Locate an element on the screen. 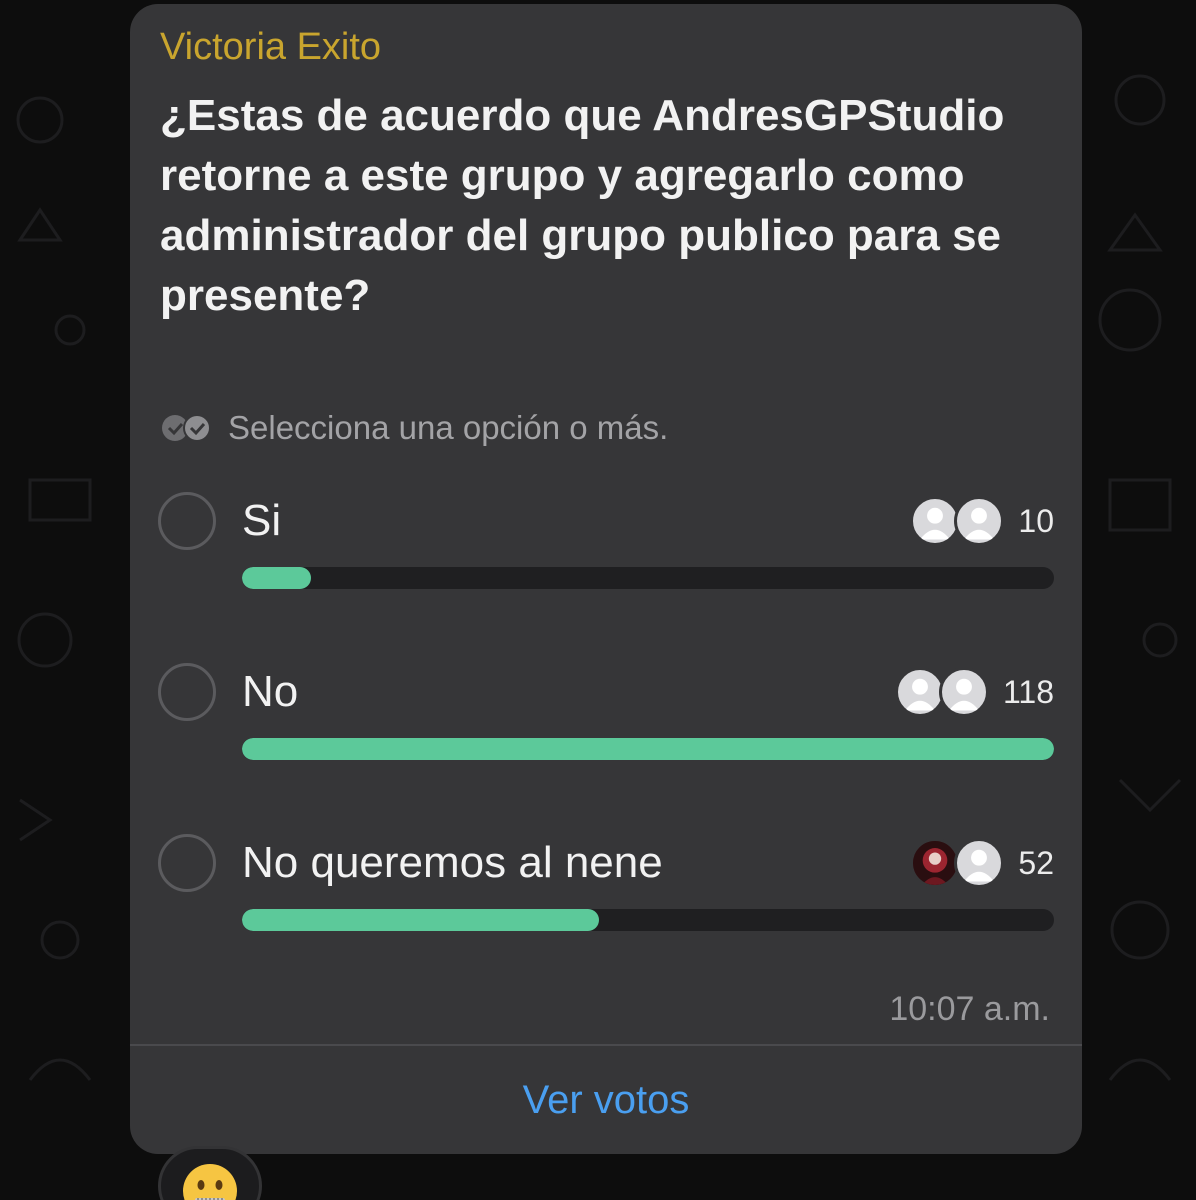 The image size is (1196, 1200). poll-option: No 118 is located at coordinates (606, 718).